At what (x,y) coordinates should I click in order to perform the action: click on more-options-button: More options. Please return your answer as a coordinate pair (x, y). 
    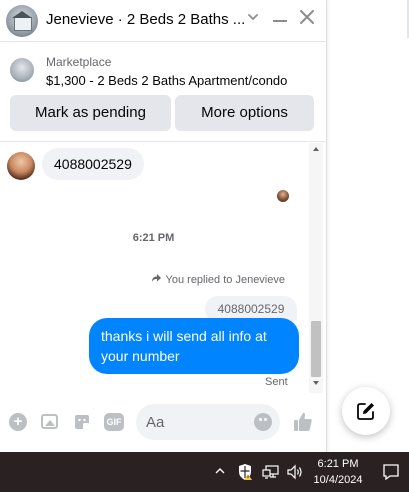
    Looking at the image, I should click on (244, 113).